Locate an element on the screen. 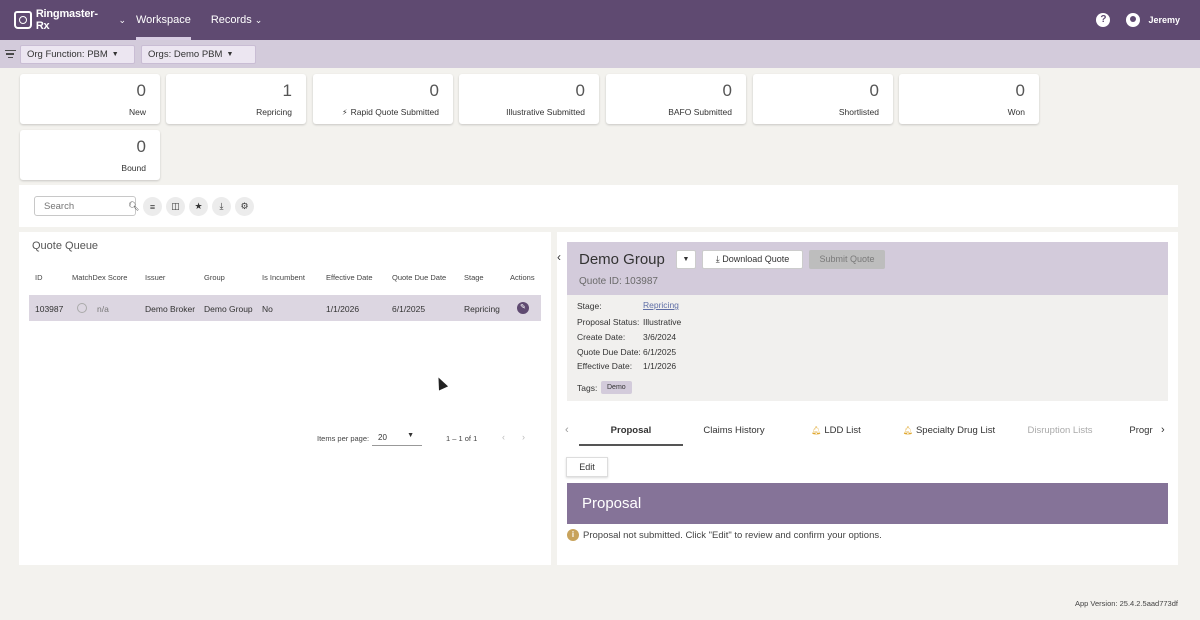 The width and height of the screenshot is (1200, 620). column-header-effective-date: Effective Date is located at coordinates (349, 277).